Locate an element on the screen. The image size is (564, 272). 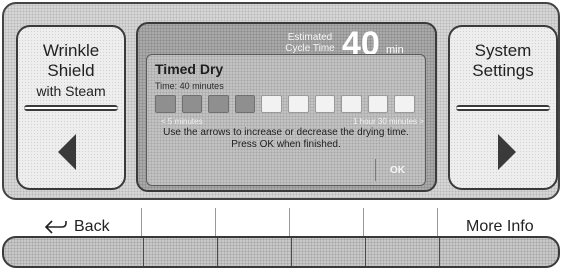
back-label: Back is located at coordinates (92, 226).